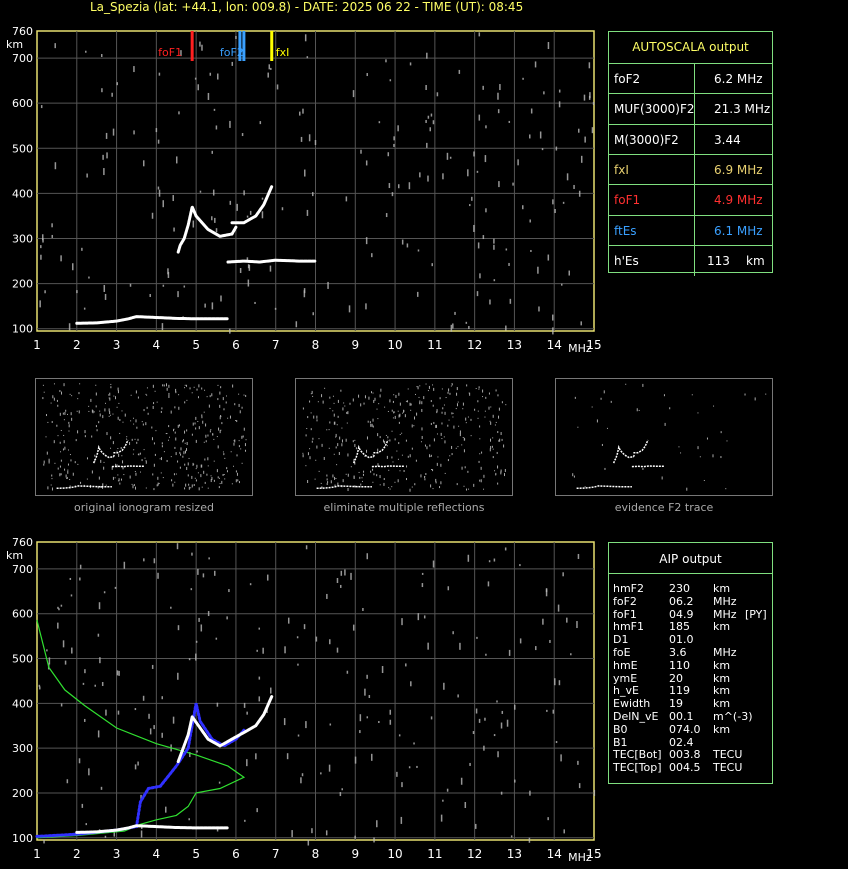  I want to click on aip-name: TEC[Top], so click(637, 768).